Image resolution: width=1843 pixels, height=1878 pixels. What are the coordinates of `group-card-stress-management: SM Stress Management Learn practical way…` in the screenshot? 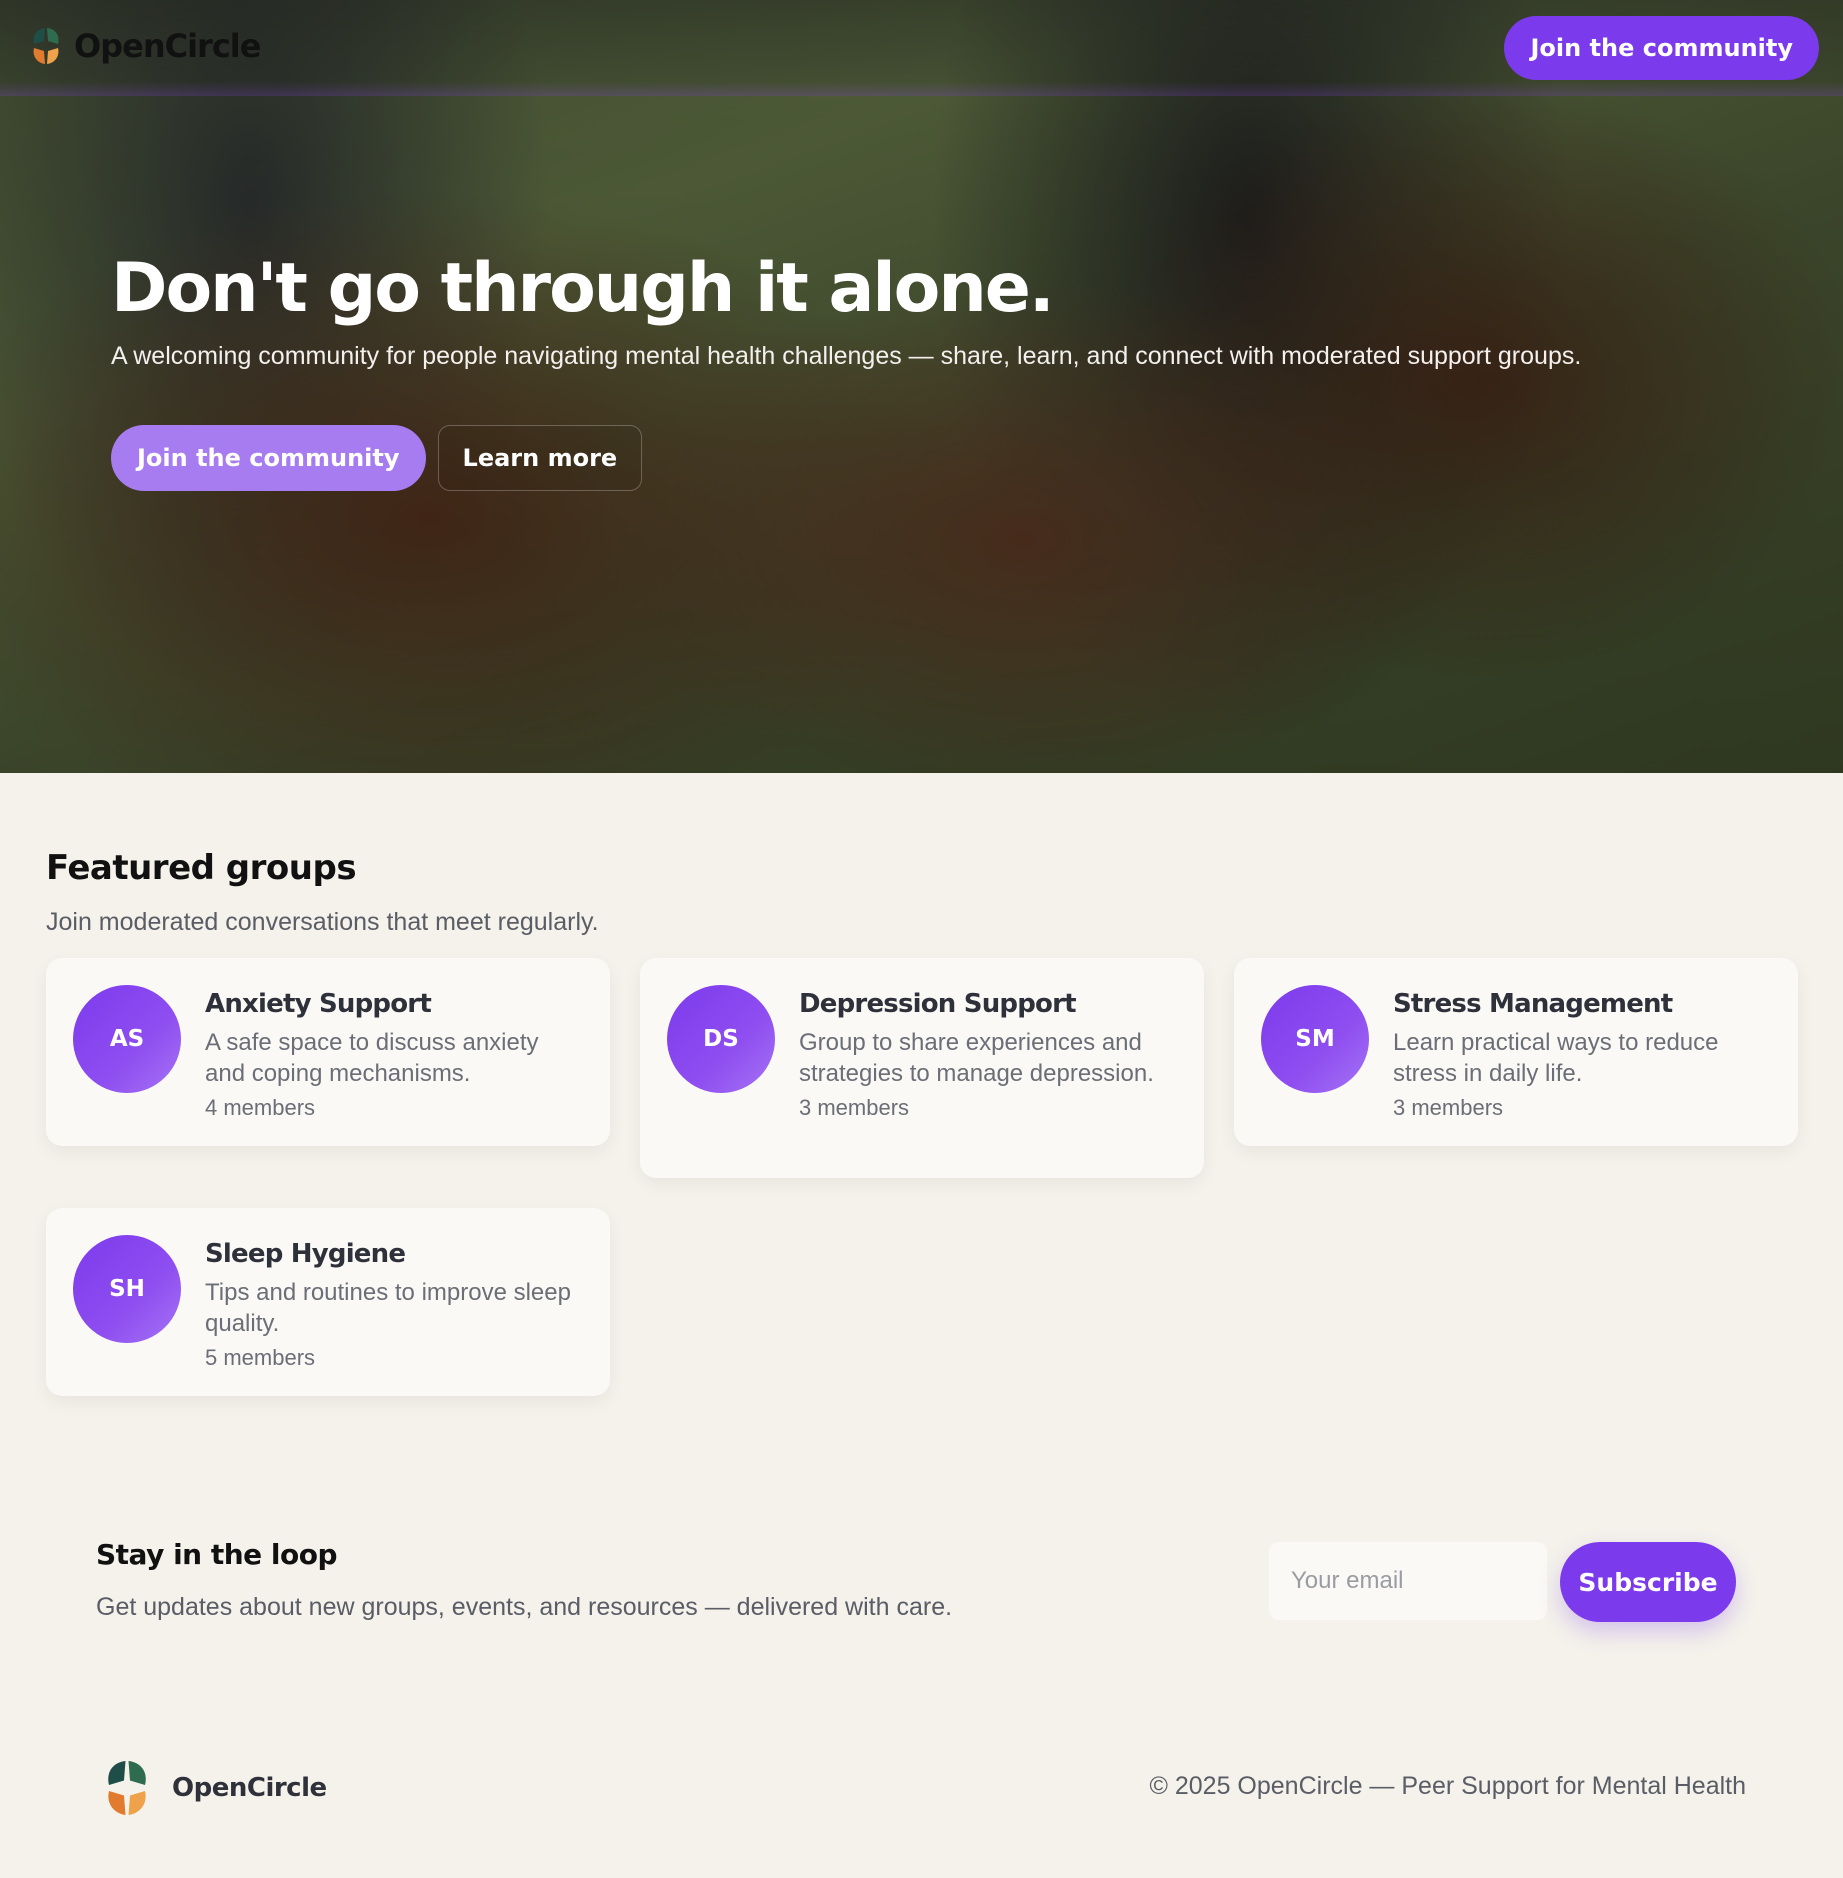 It's located at (1516, 1052).